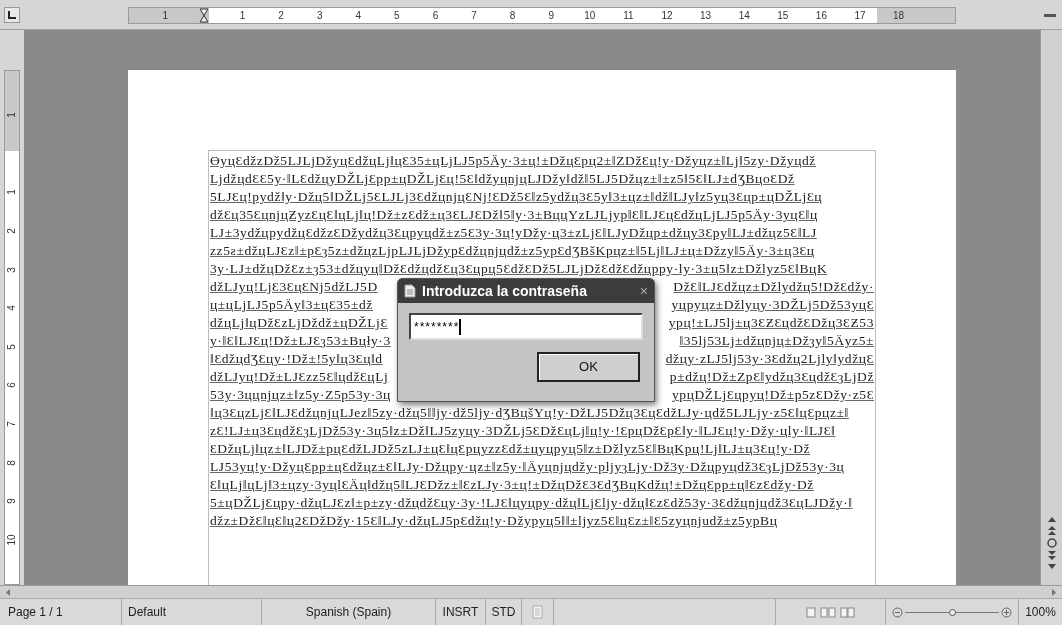 The height and width of the screenshot is (625, 1062). Describe the element at coordinates (1051, 566) in the screenshot. I see `scroll-down-icon` at that location.